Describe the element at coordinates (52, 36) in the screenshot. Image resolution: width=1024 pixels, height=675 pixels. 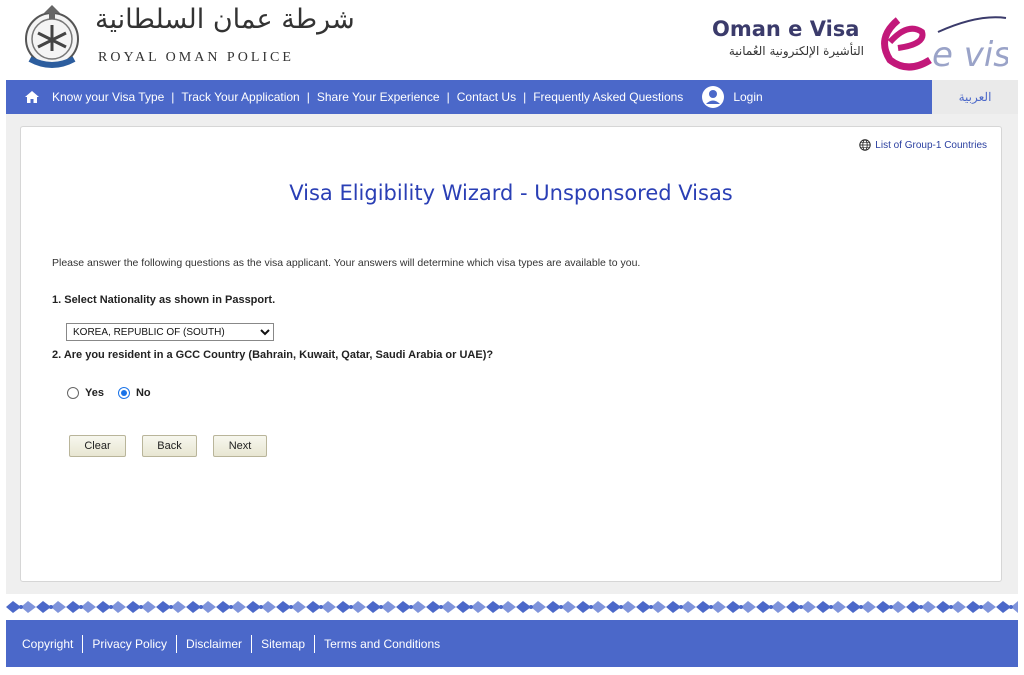
I see `royal-oman-police-emblem-icon` at that location.